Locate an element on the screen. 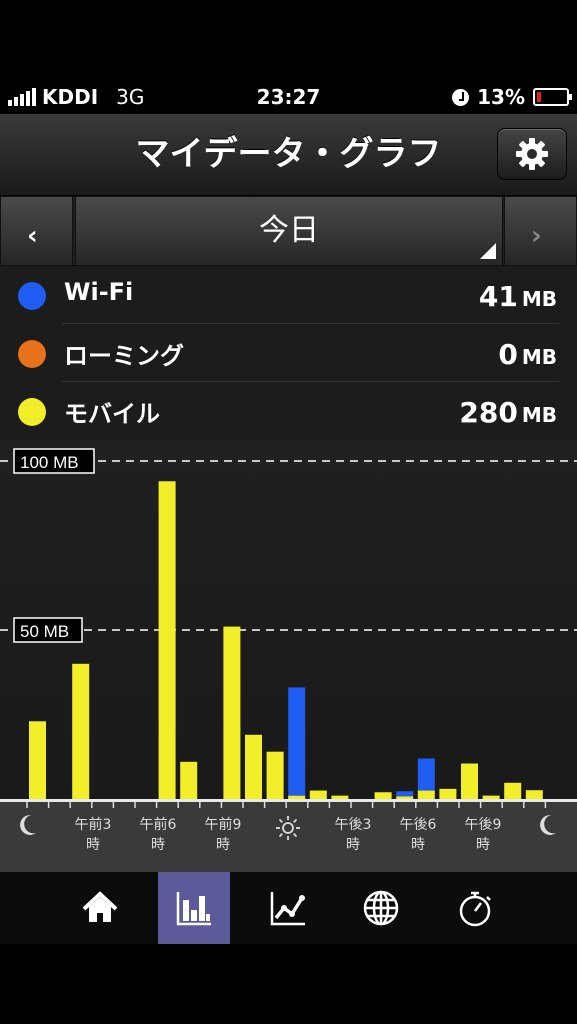 Image resolution: width=577 pixels, height=1024 pixels. stopwatch-icon is located at coordinates (475, 909).